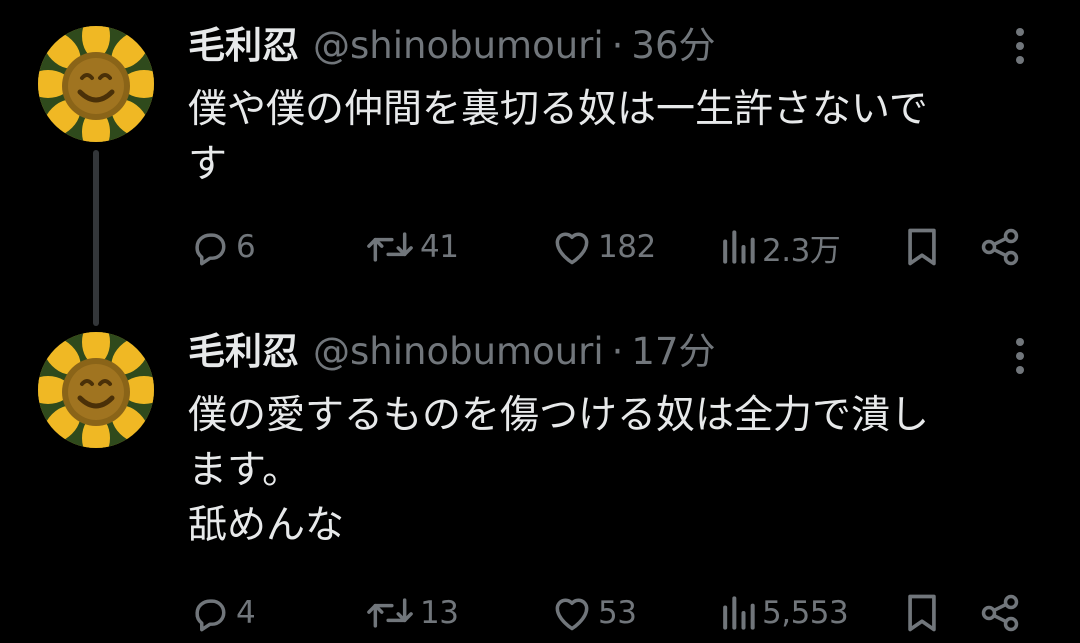 The height and width of the screenshot is (643, 1080). I want to click on like-count: 182, so click(627, 247).